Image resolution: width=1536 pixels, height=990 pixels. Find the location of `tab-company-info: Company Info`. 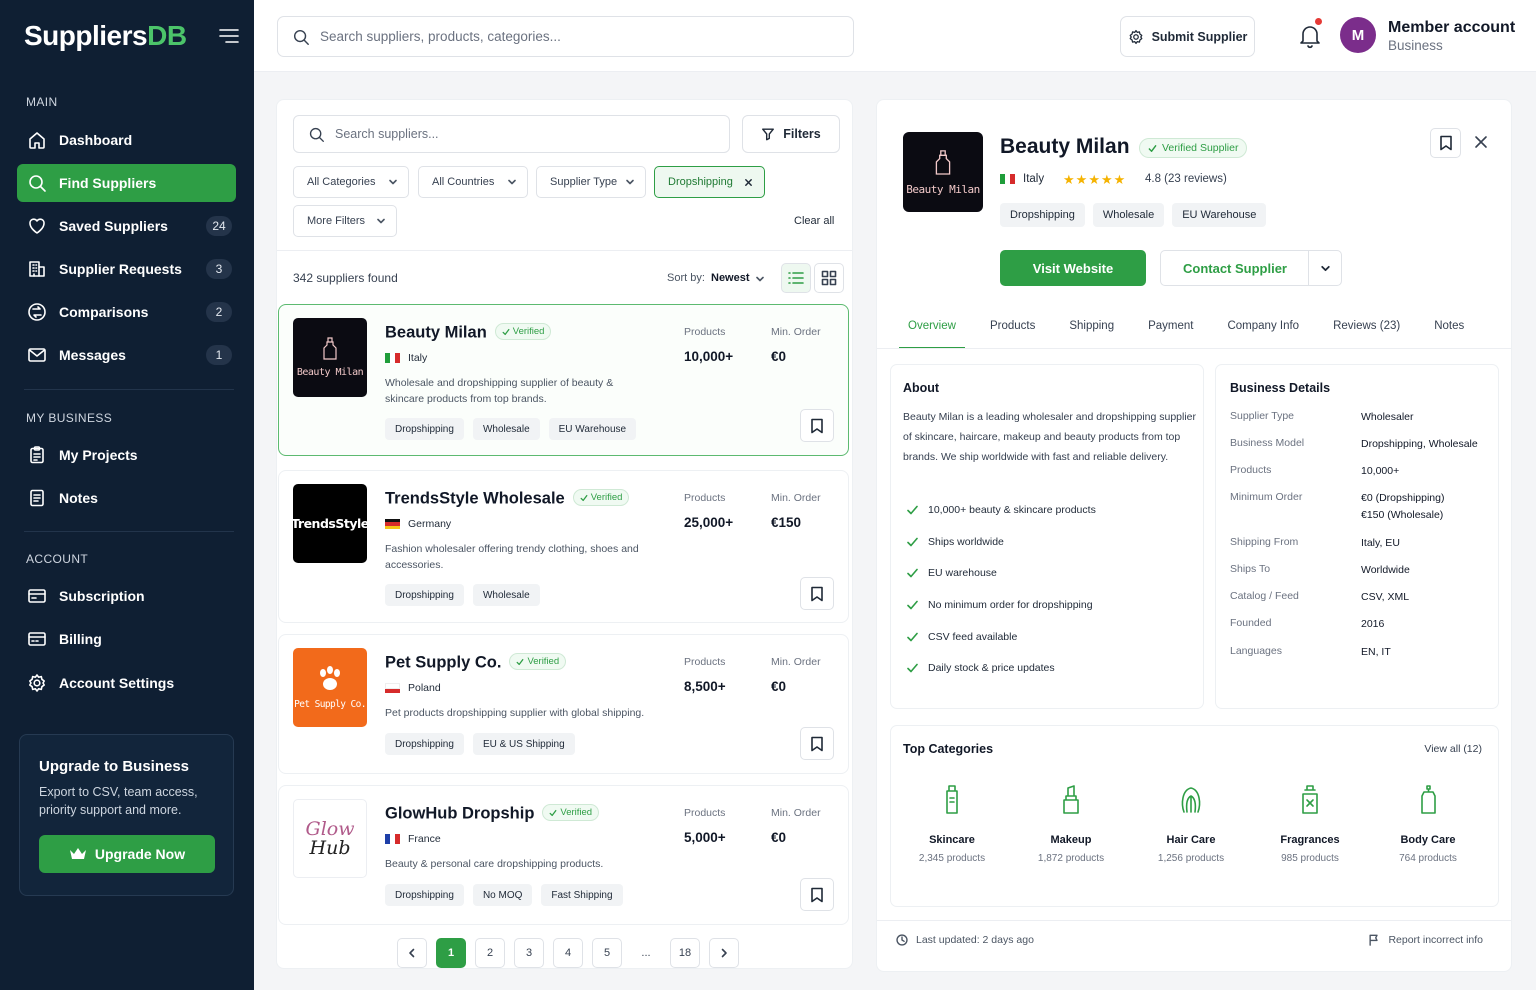

tab-company-info: Company Info is located at coordinates (1263, 329).